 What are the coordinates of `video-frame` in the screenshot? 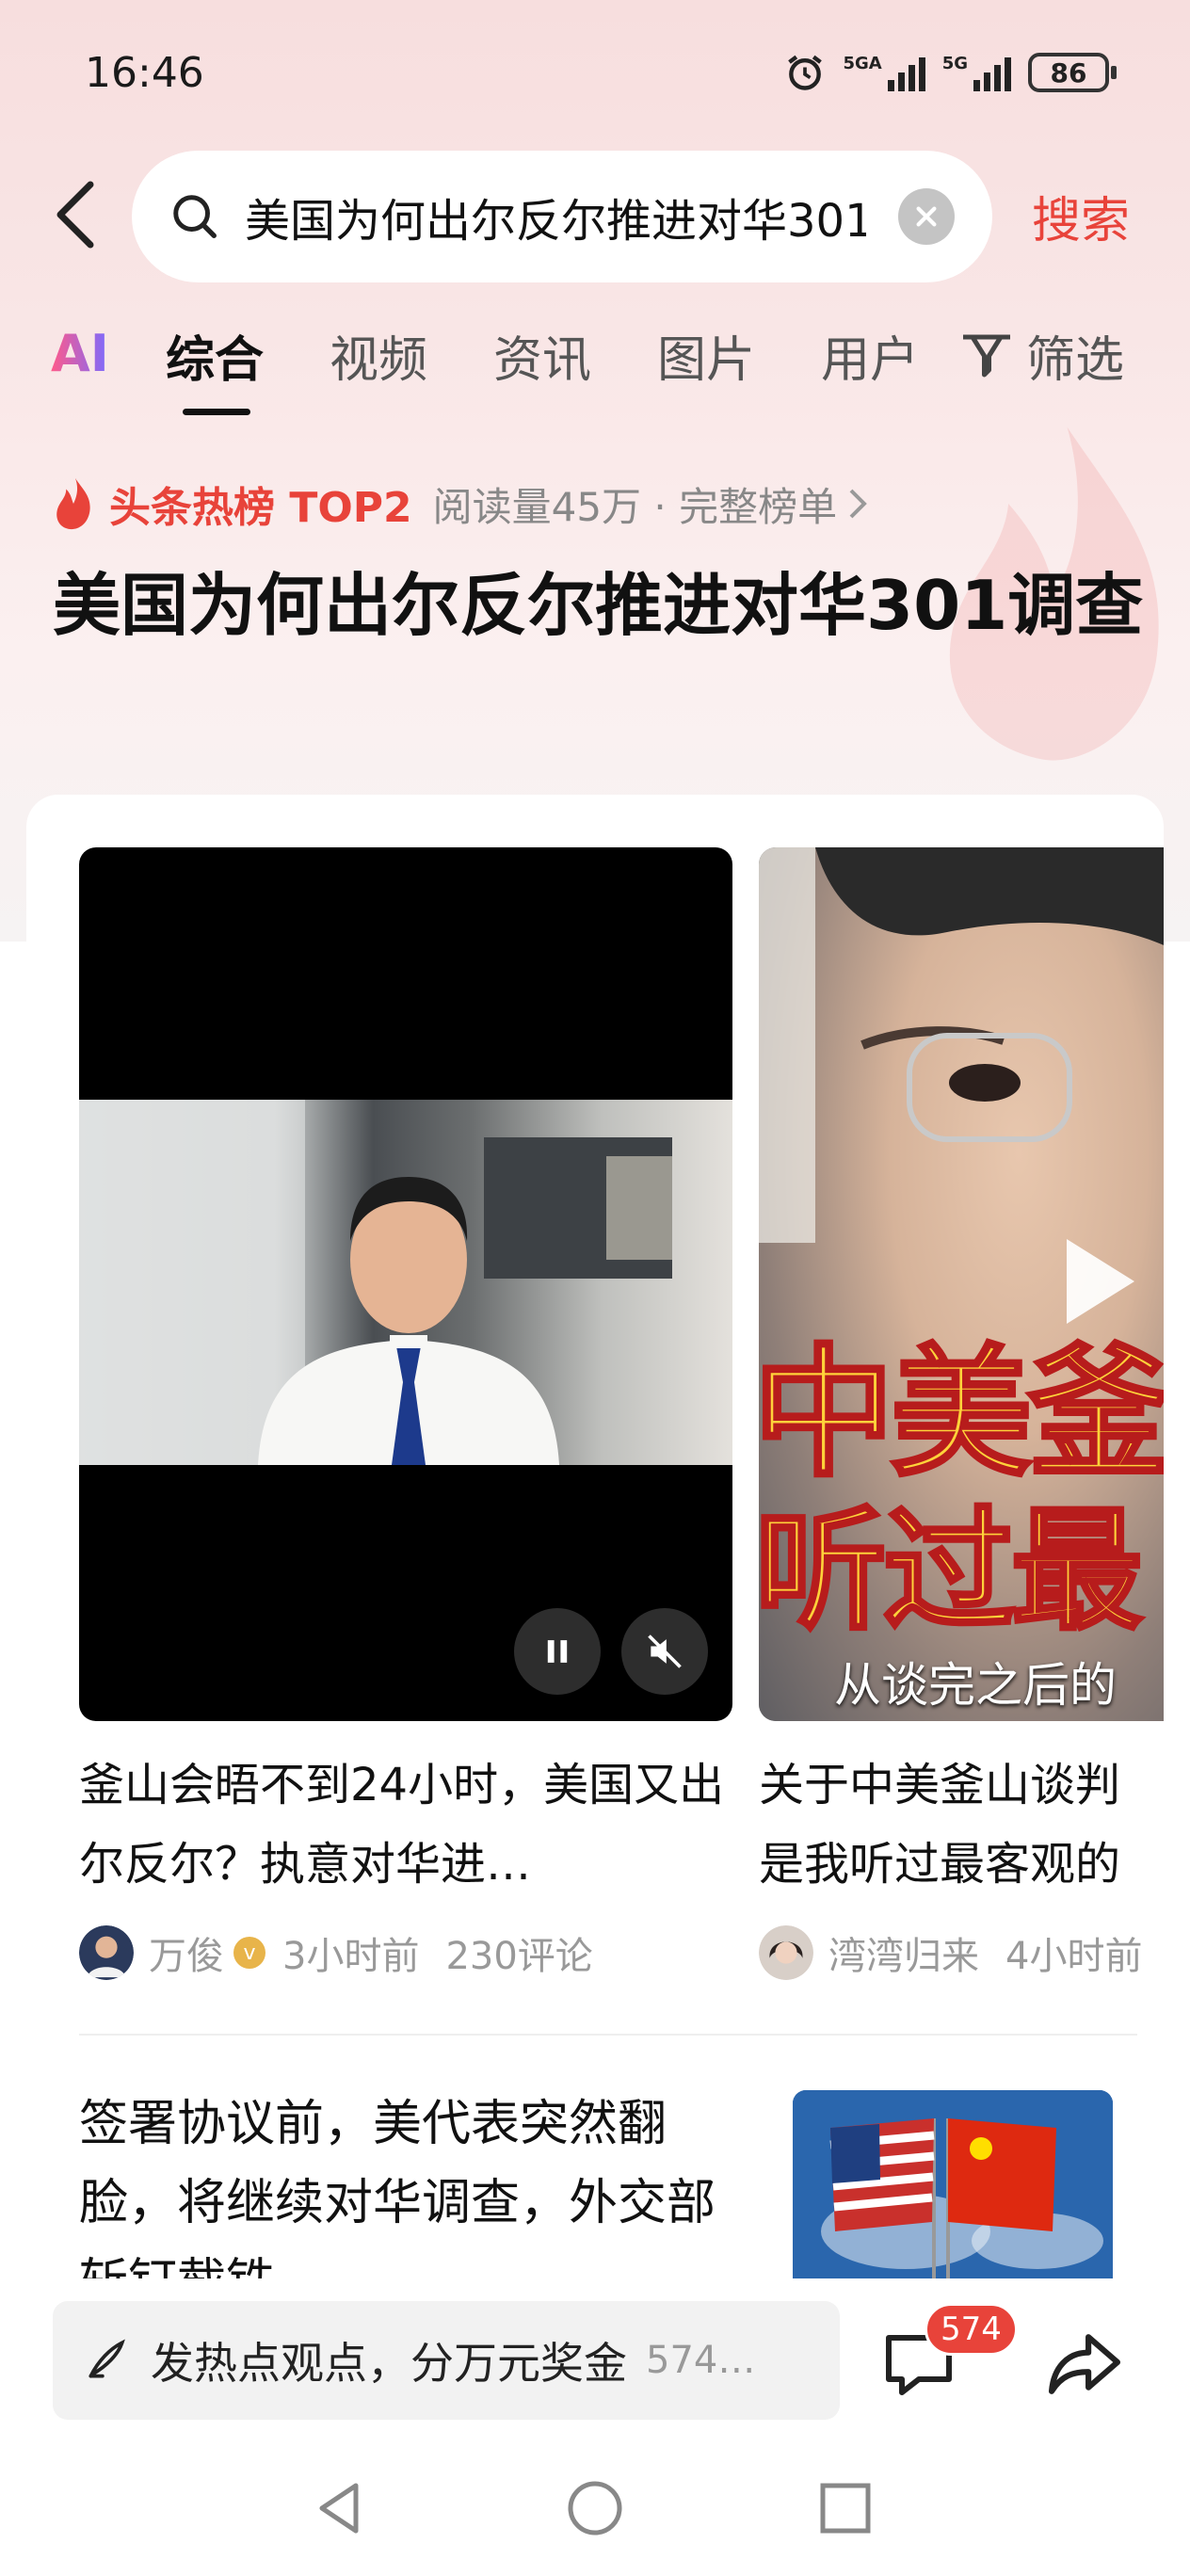 It's located at (405, 1282).